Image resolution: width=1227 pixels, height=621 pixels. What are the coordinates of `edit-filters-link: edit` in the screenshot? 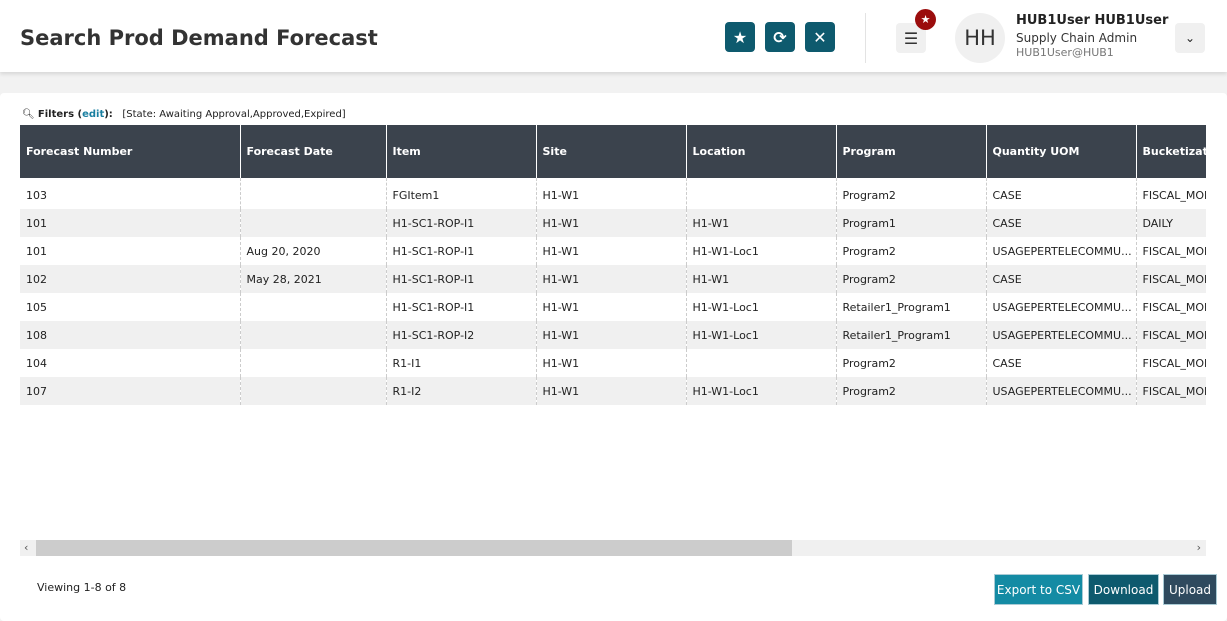 It's located at (93, 114).